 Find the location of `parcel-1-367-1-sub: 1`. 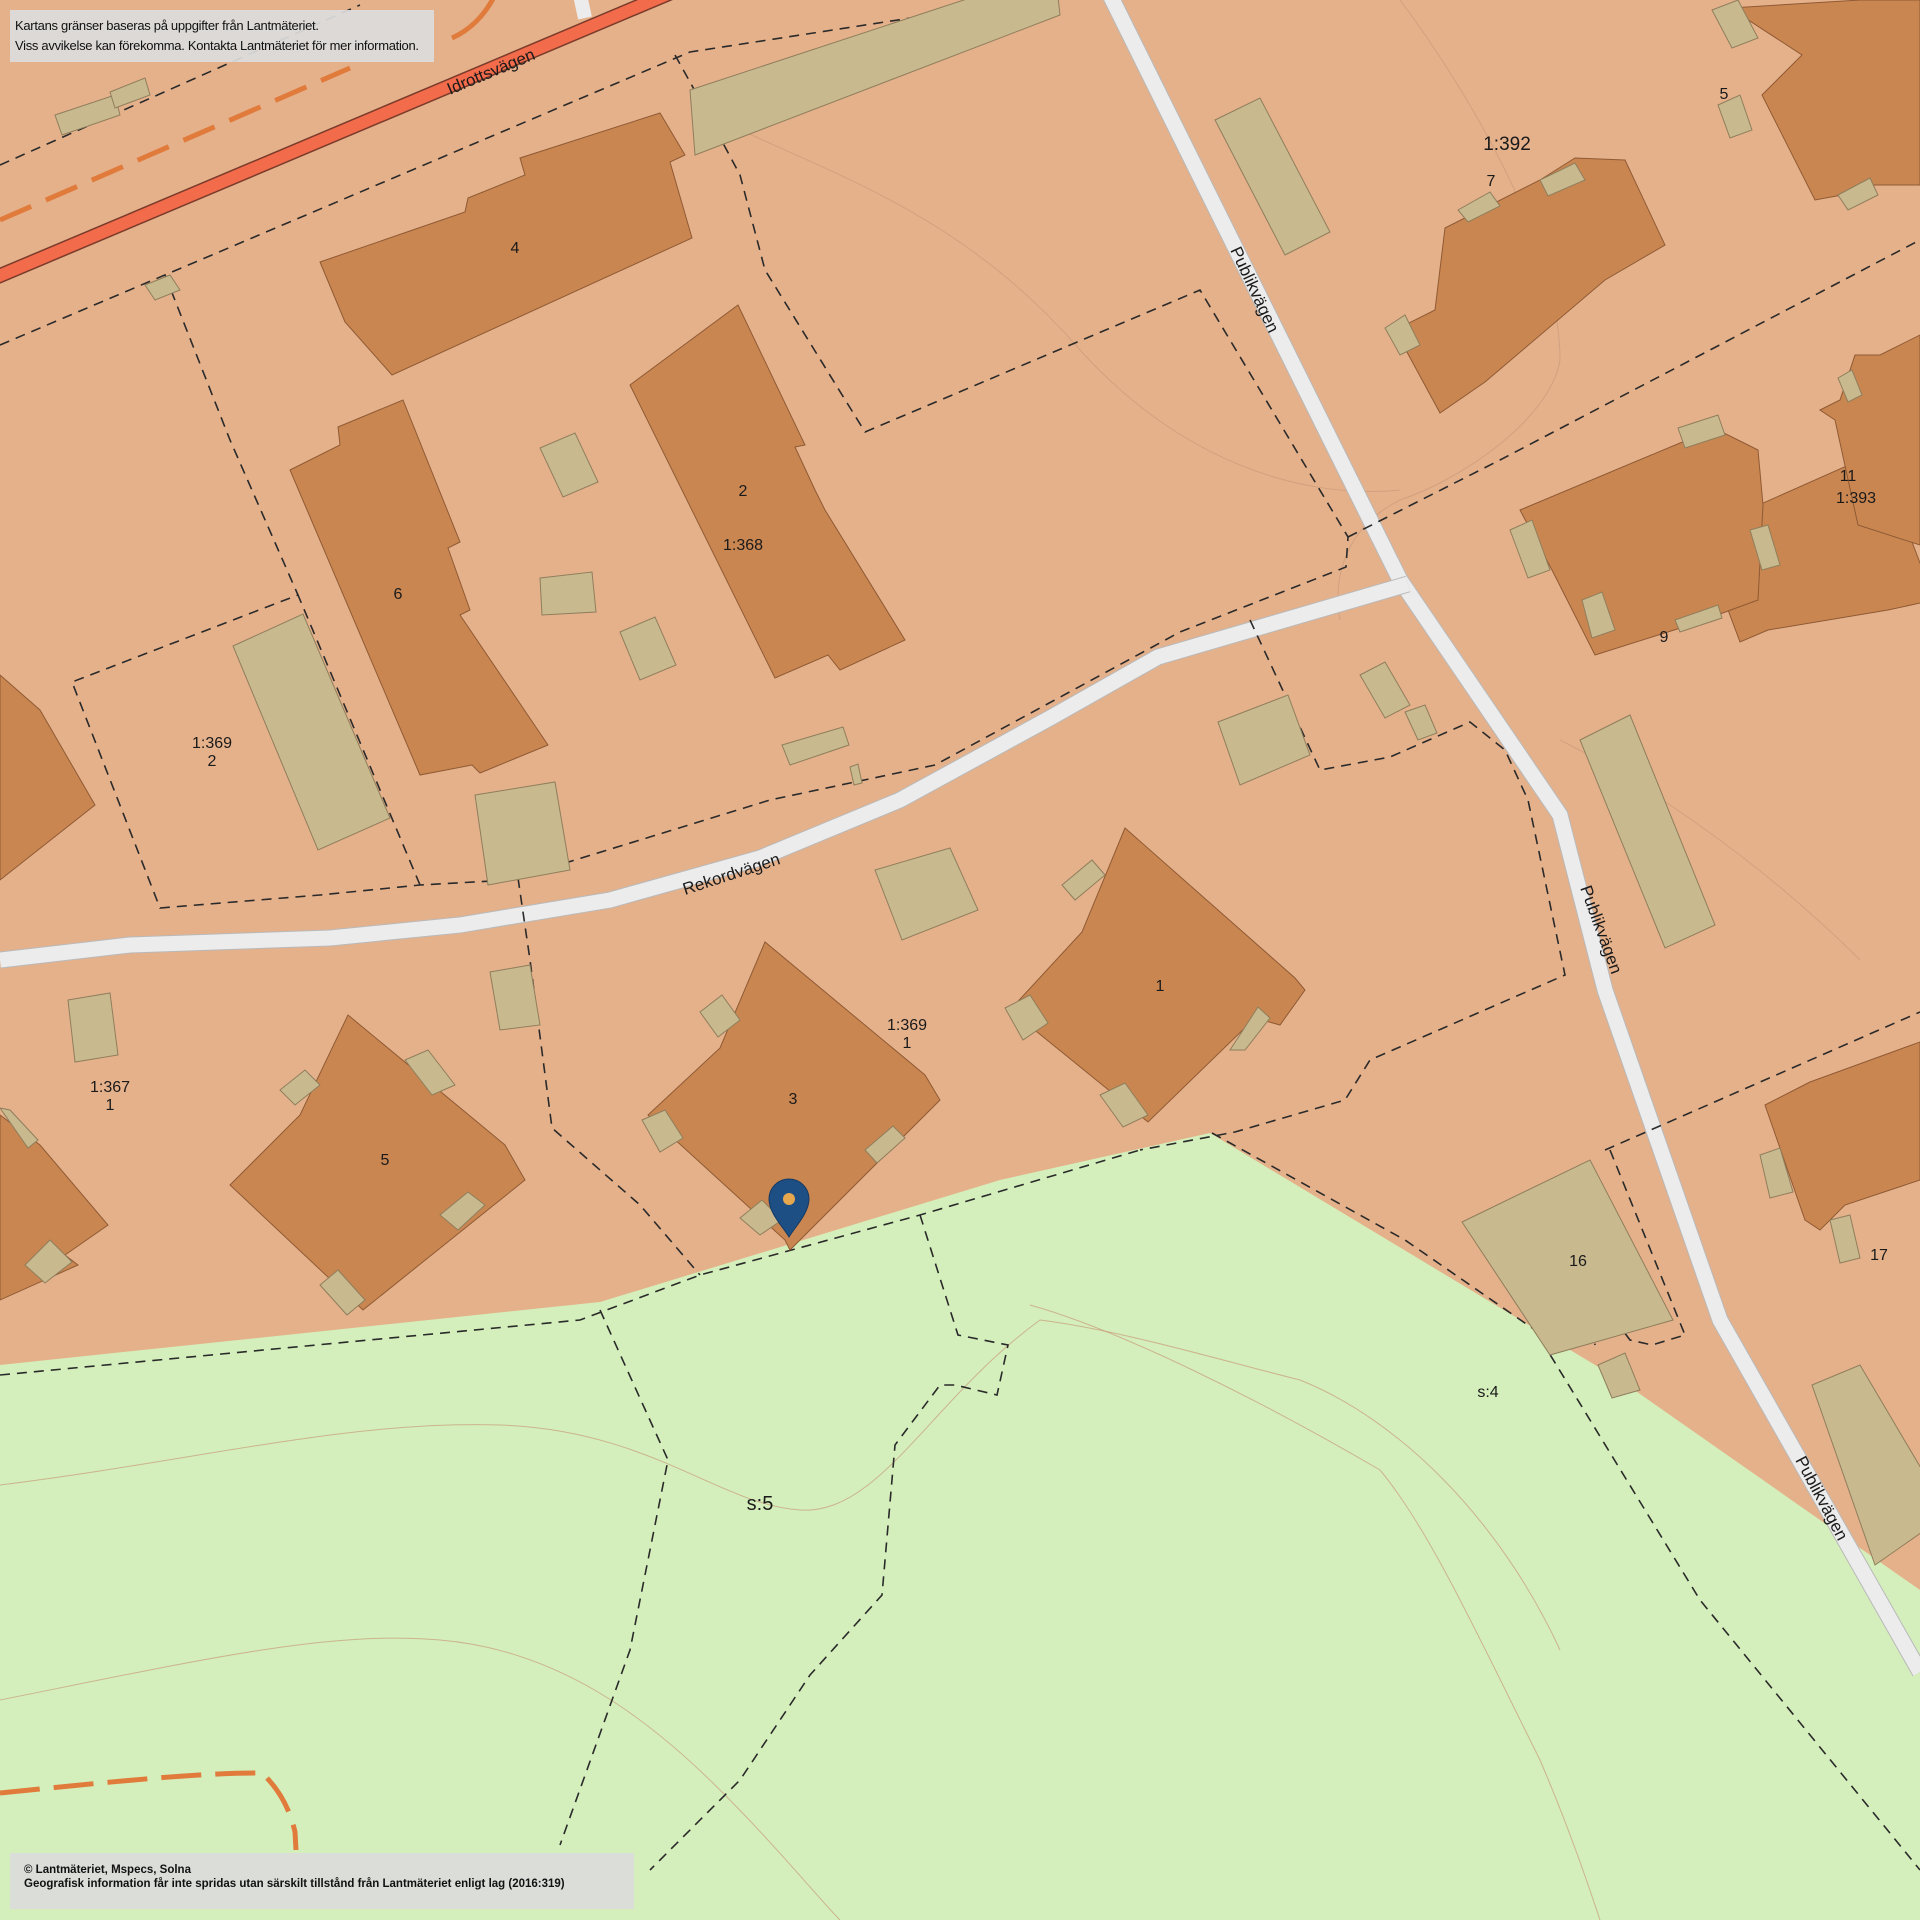

parcel-1-367-1-sub: 1 is located at coordinates (110, 1105).